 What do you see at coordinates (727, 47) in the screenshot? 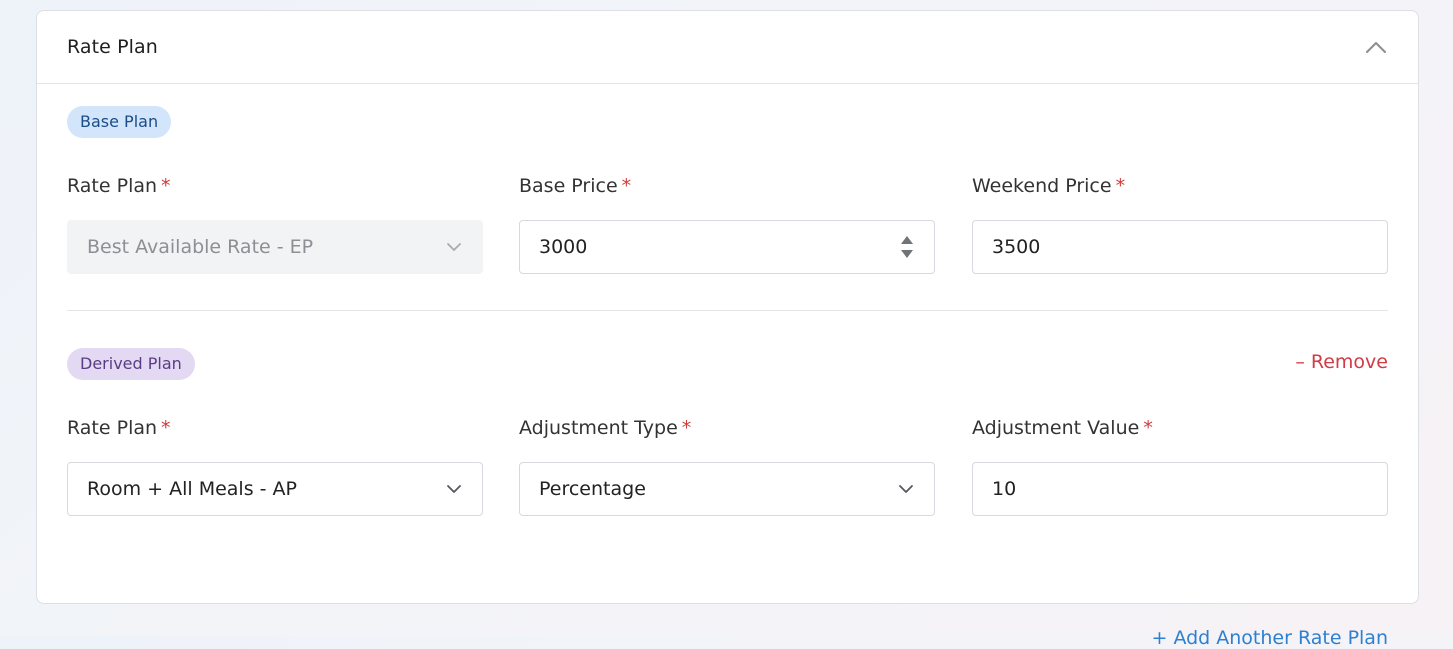
I see `card-header: Rate Plan` at bounding box center [727, 47].